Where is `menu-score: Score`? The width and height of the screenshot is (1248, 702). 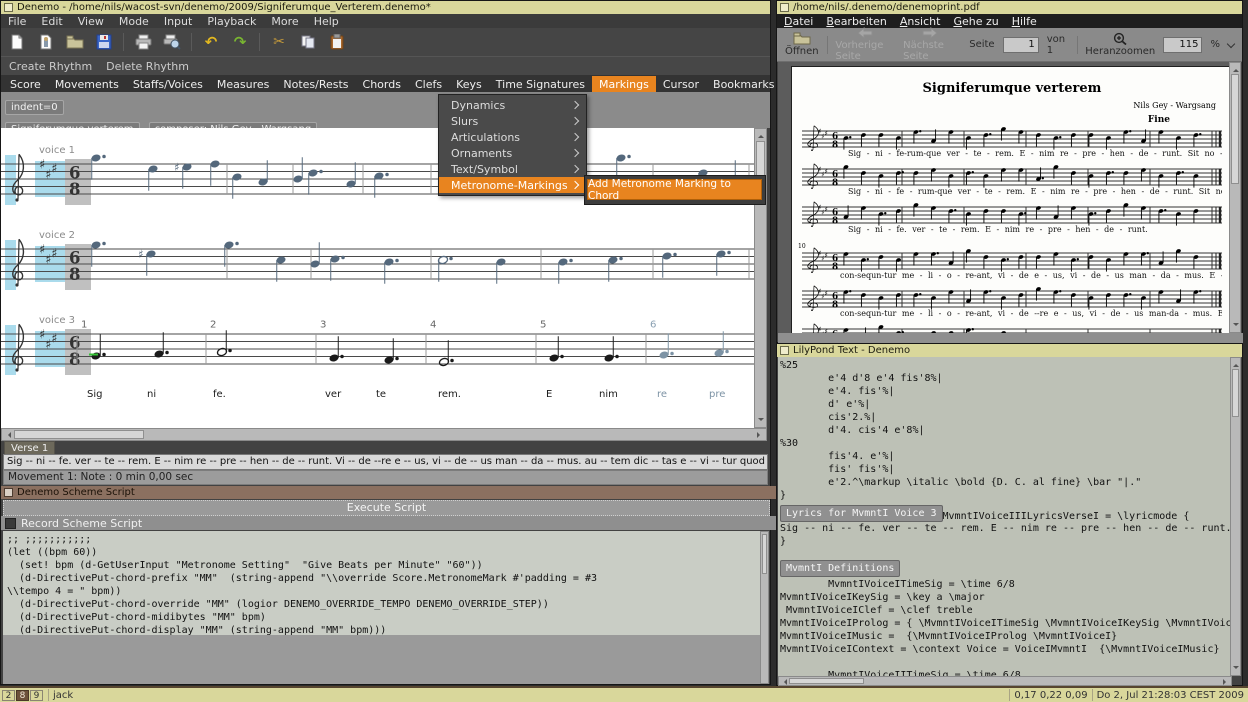
menu-score: Score is located at coordinates (25, 84).